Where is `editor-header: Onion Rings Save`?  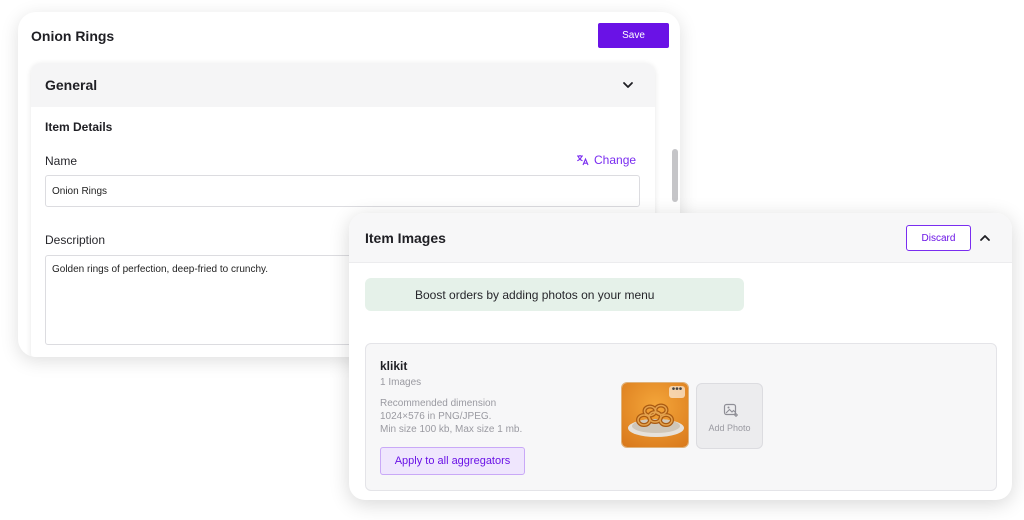 editor-header: Onion Rings Save is located at coordinates (349, 37).